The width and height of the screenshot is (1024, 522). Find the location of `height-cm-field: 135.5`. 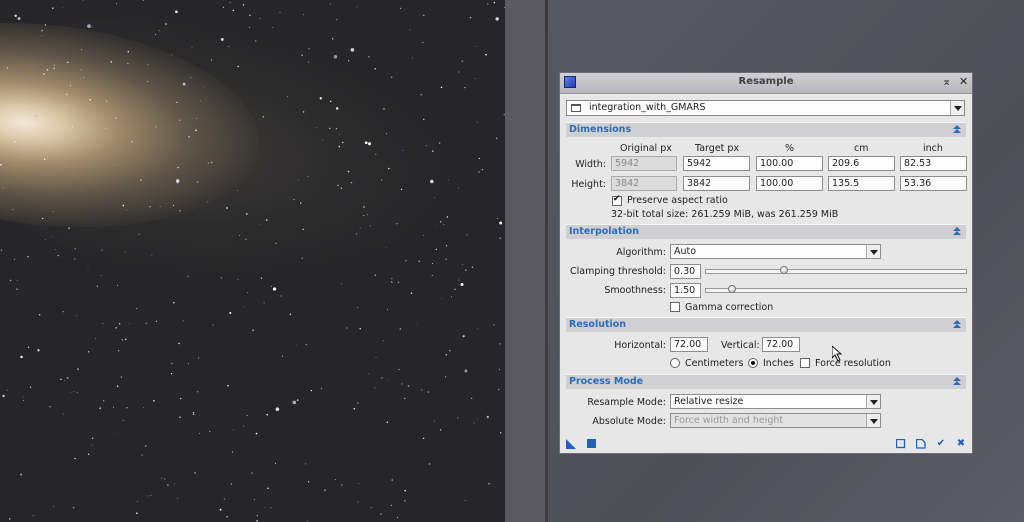

height-cm-field: 135.5 is located at coordinates (861, 183).